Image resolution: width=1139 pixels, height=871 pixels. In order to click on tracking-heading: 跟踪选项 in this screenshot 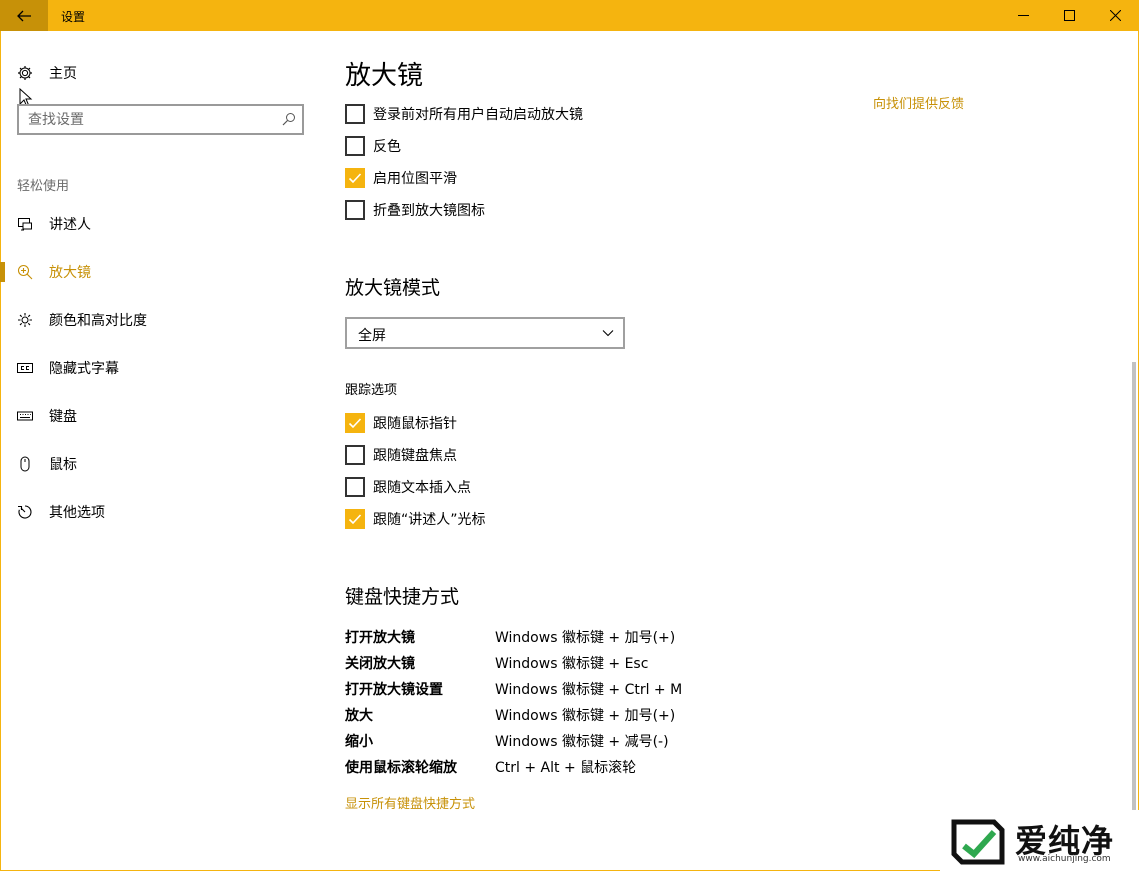, I will do `click(371, 390)`.